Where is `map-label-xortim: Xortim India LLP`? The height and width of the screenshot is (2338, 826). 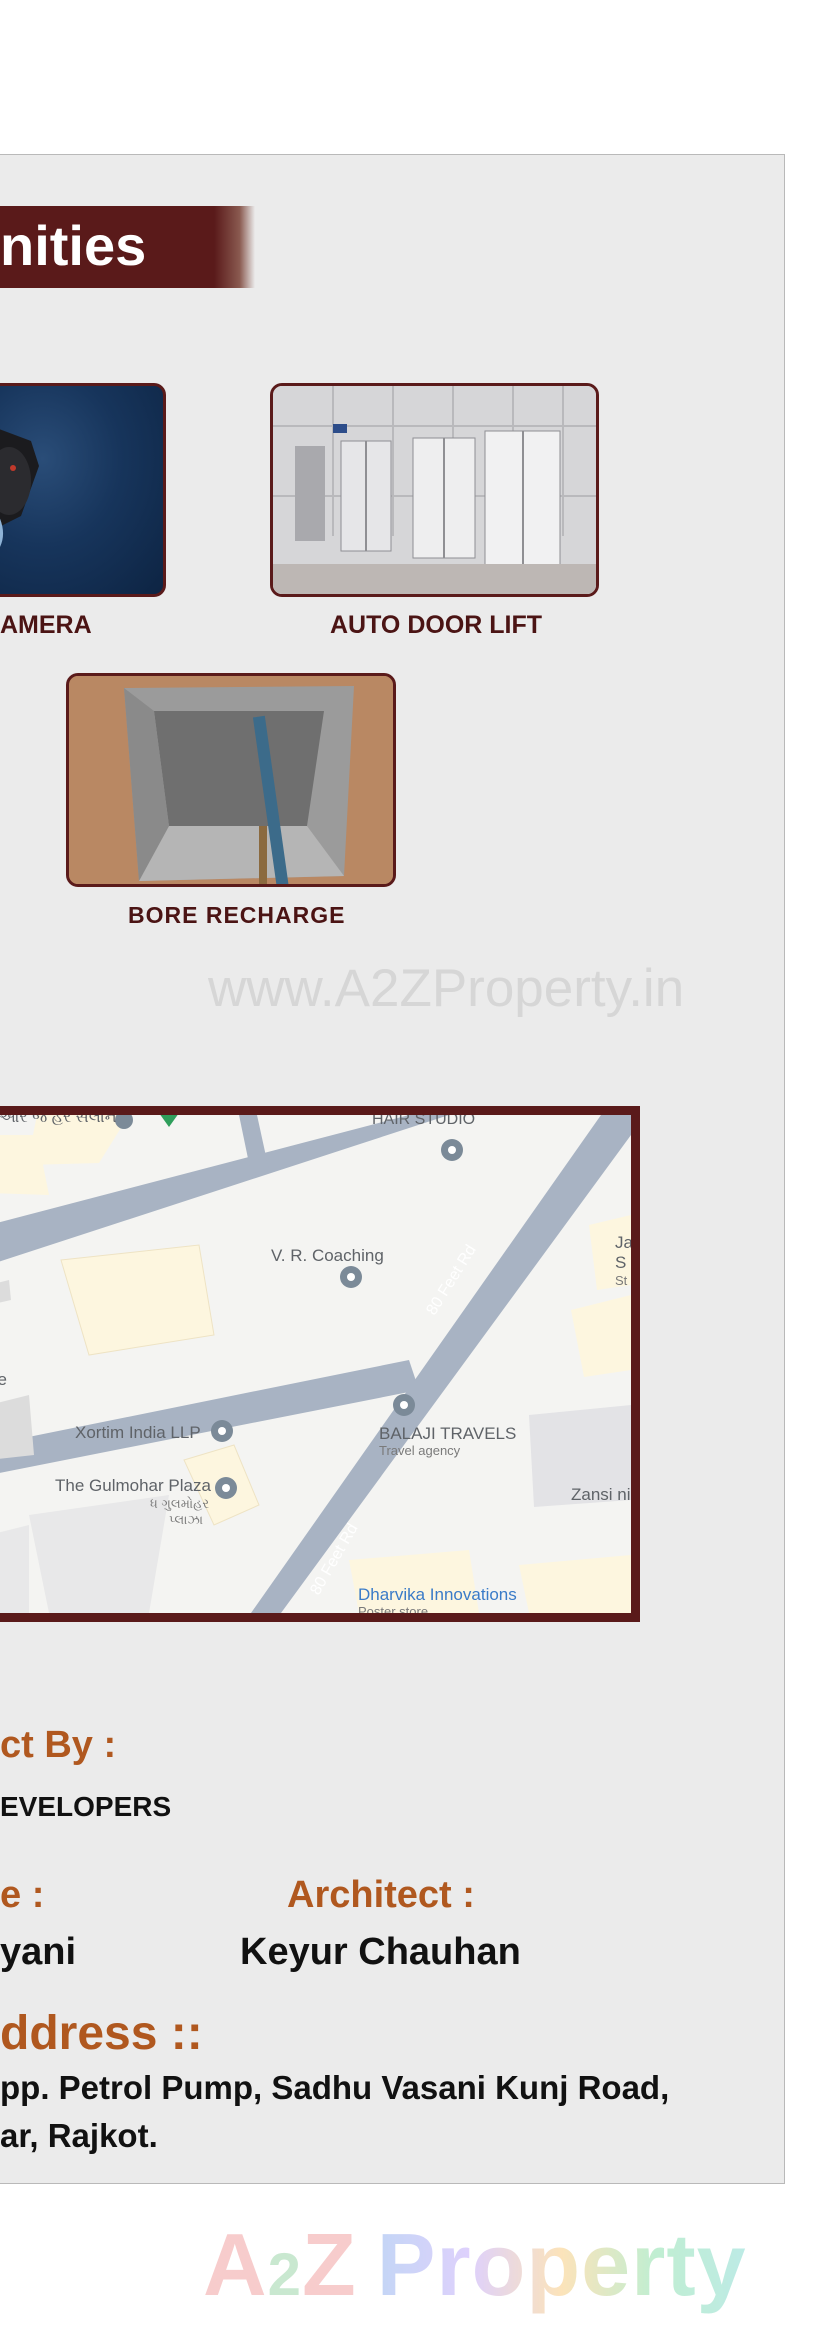 map-label-xortim: Xortim India LLP is located at coordinates (138, 1432).